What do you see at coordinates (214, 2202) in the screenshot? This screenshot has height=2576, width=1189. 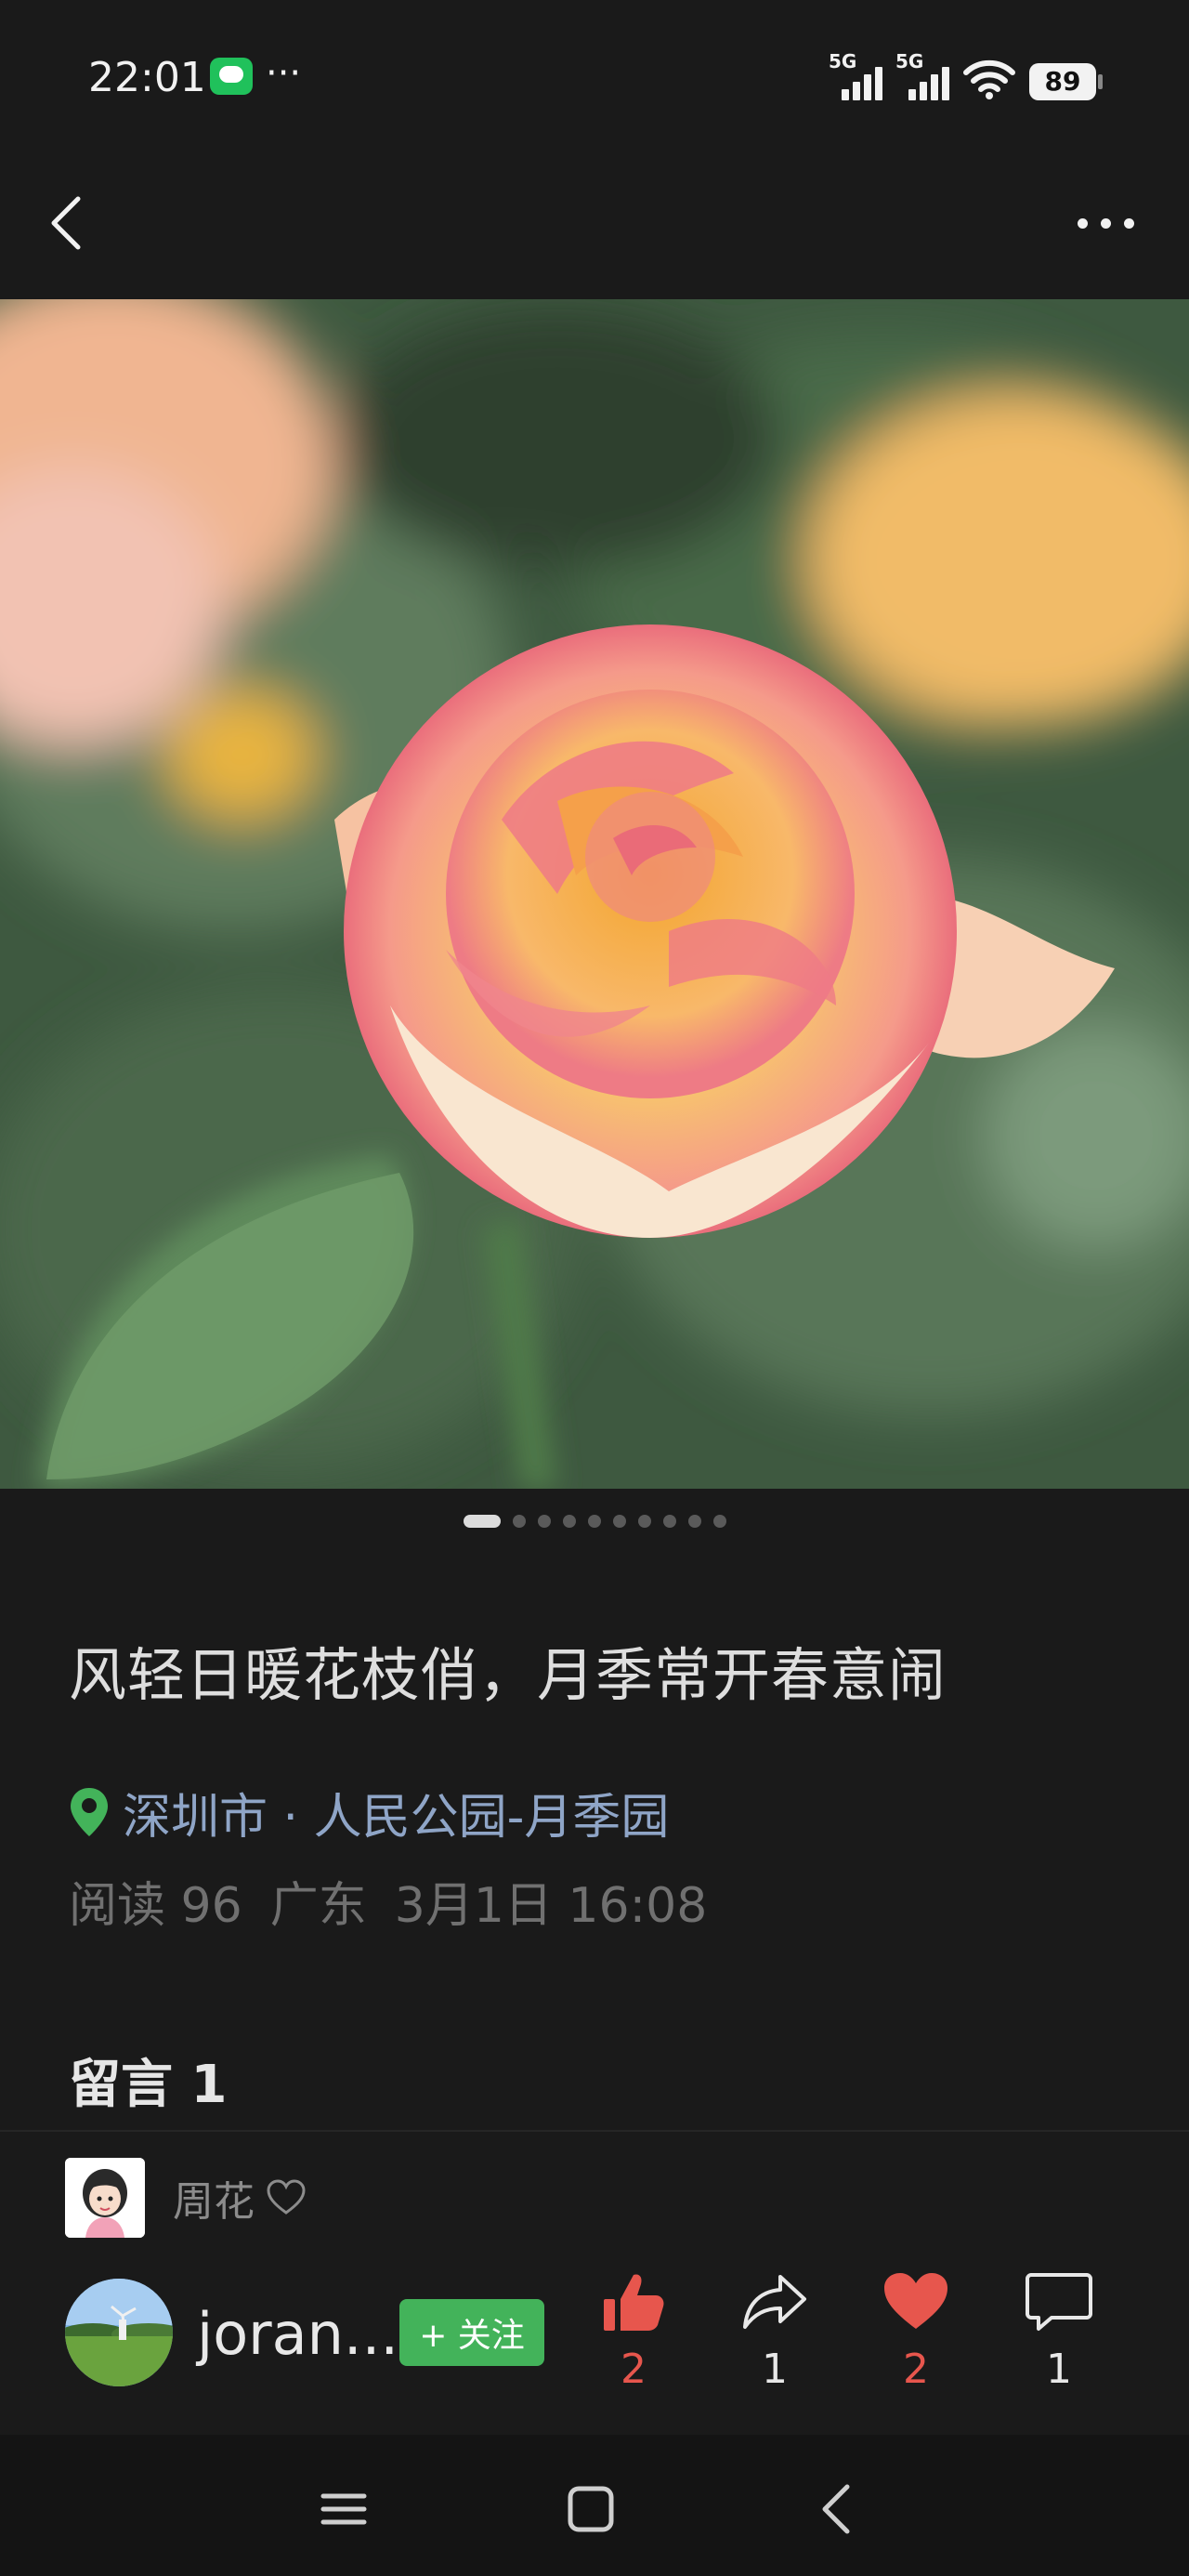 I see `commenter-name: 周花` at bounding box center [214, 2202].